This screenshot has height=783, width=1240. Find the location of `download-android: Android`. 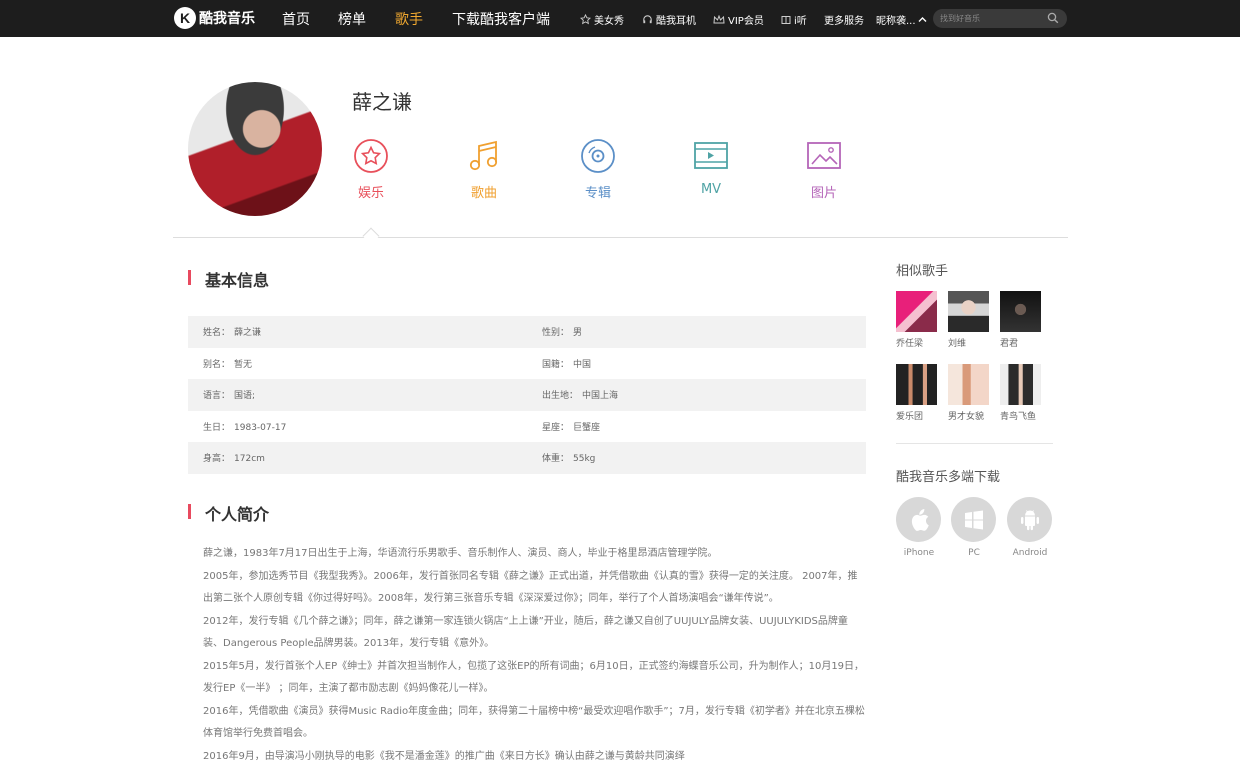

download-android: Android is located at coordinates (1030, 527).